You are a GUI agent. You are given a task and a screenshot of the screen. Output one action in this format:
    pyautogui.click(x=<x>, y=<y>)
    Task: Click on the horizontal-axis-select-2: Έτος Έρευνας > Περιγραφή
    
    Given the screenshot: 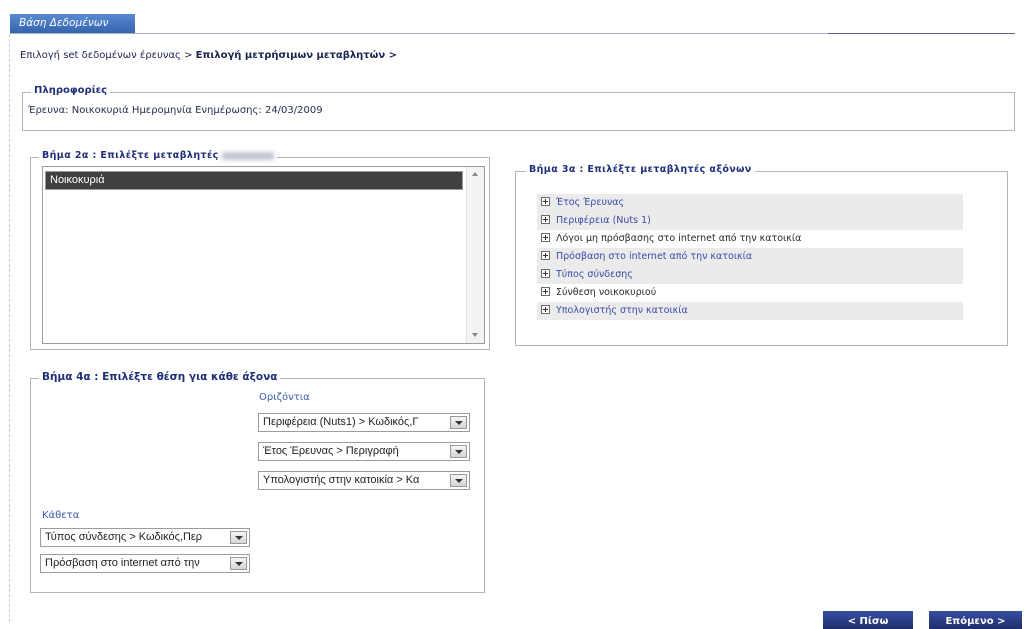 What is the action you would take?
    pyautogui.click(x=364, y=451)
    